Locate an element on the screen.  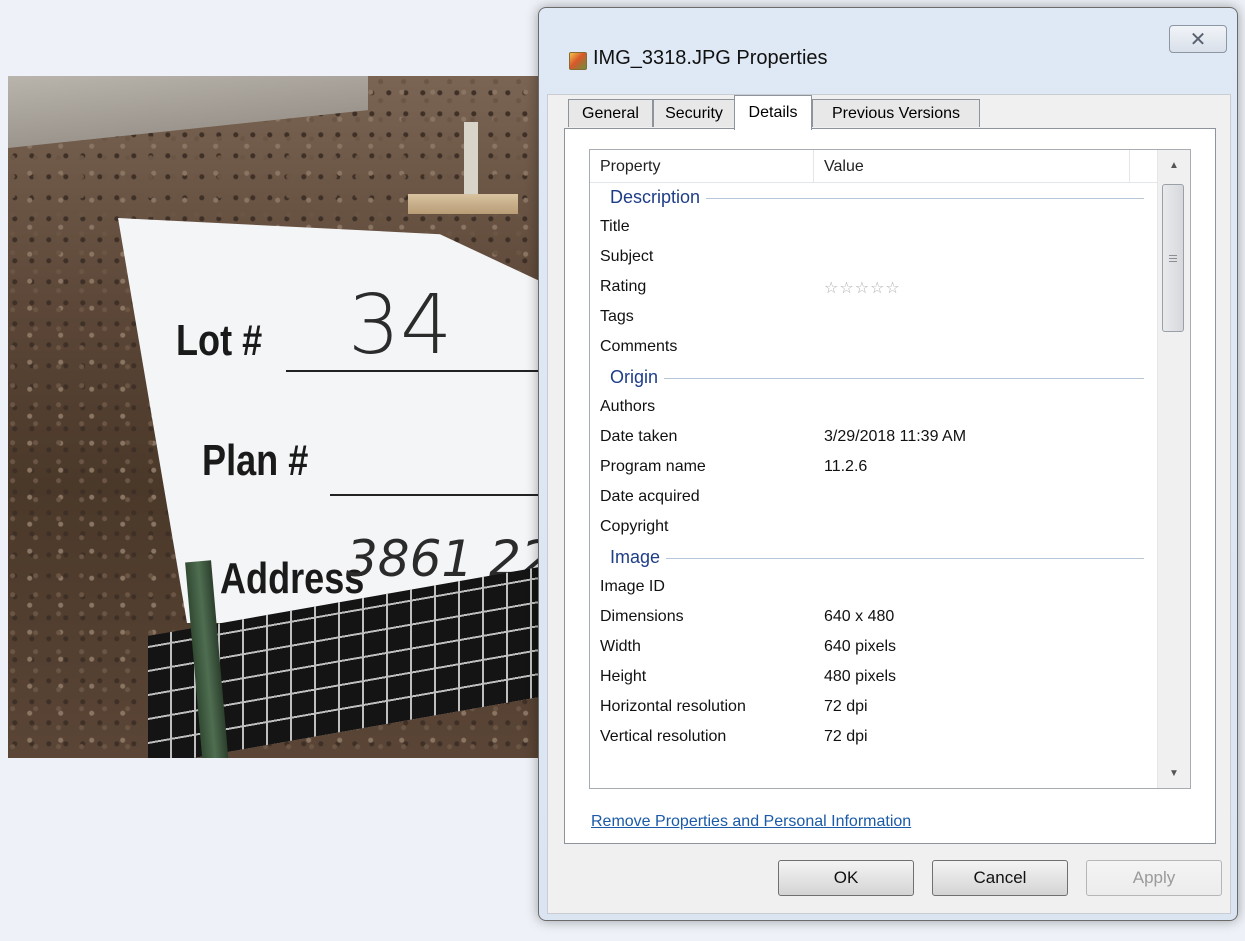
list-item: Program name 11.2.6 is located at coordinates (874, 467).